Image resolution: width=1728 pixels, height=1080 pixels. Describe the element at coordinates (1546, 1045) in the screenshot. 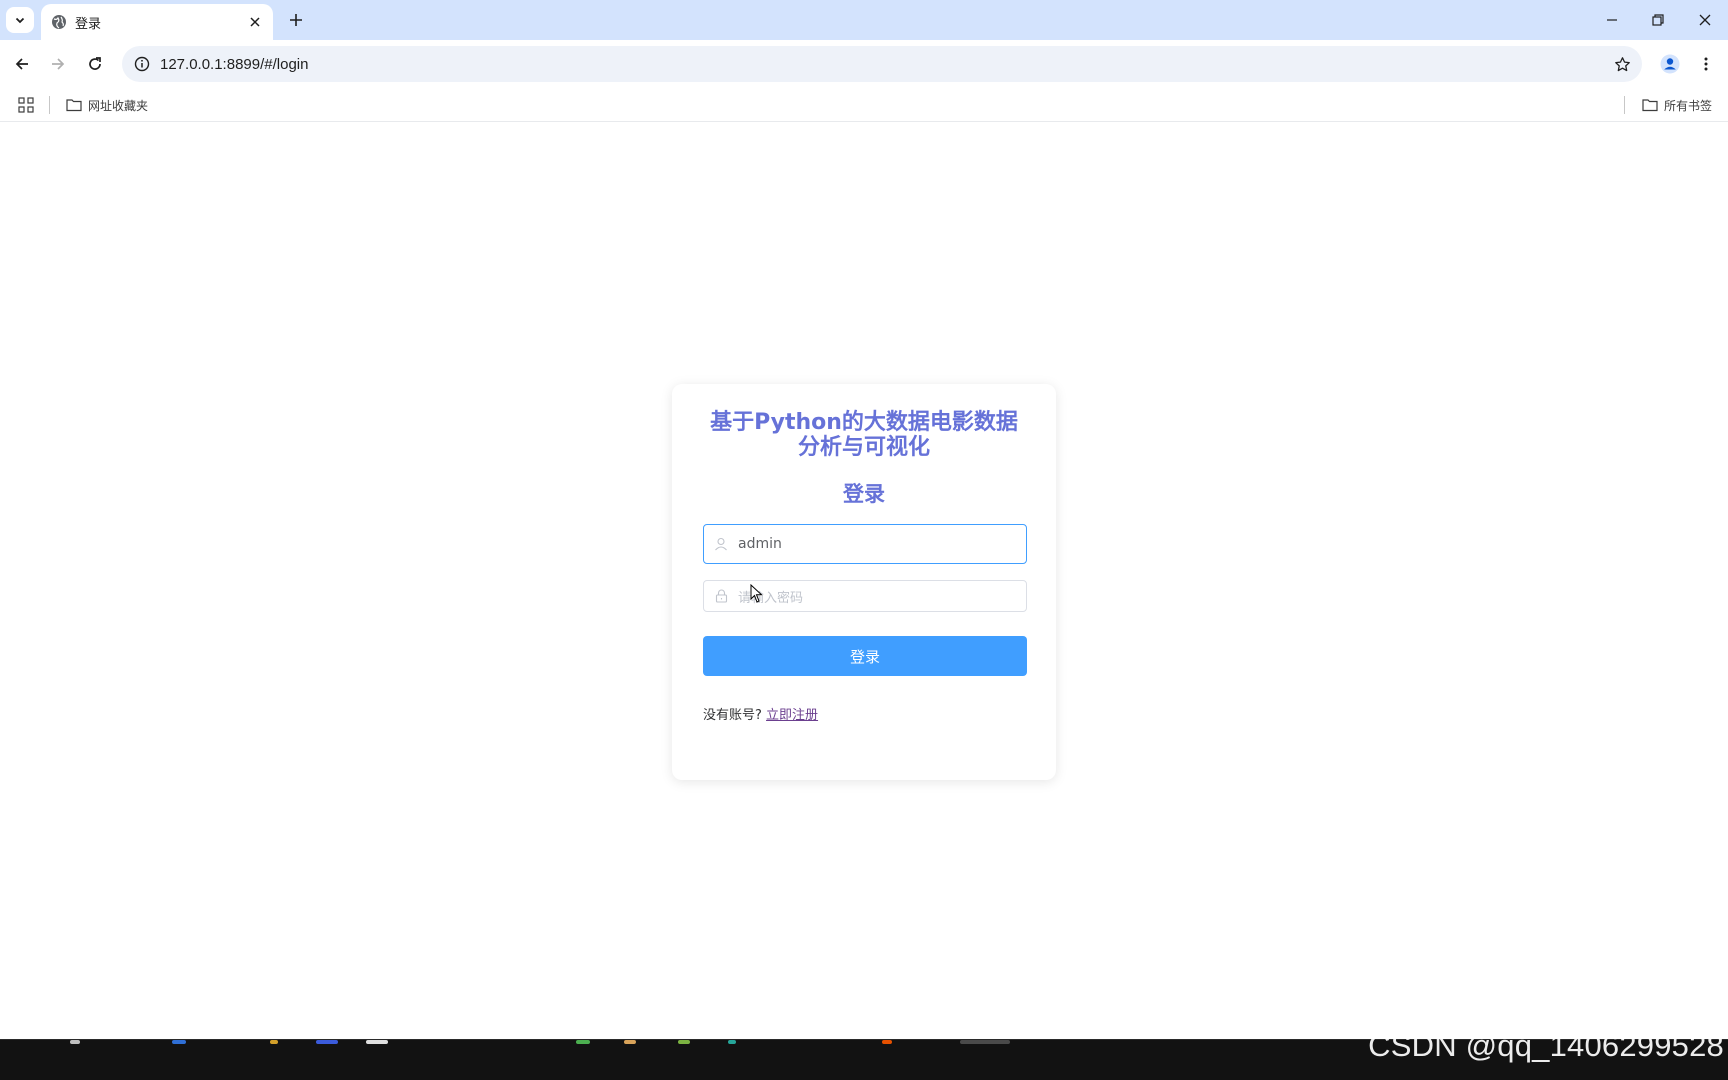

I see `watermark: CSDN @qq_1406299528` at that location.